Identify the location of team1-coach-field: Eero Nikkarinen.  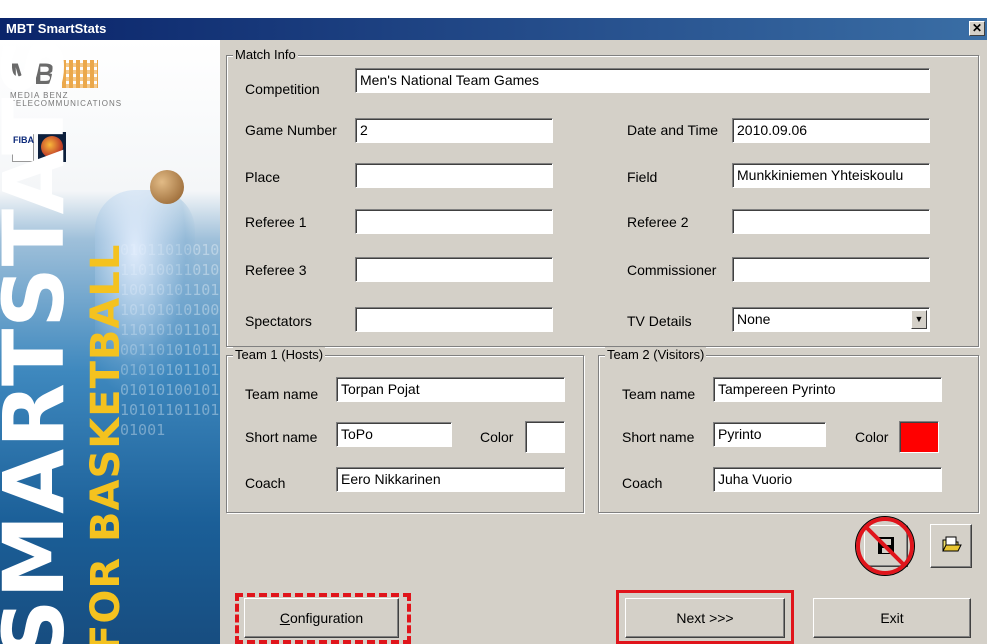
(450, 479).